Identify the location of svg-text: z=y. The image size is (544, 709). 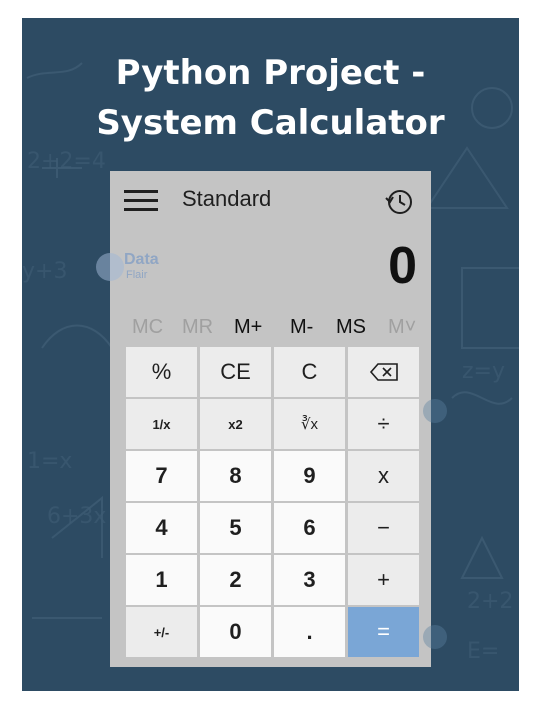
(483, 371).